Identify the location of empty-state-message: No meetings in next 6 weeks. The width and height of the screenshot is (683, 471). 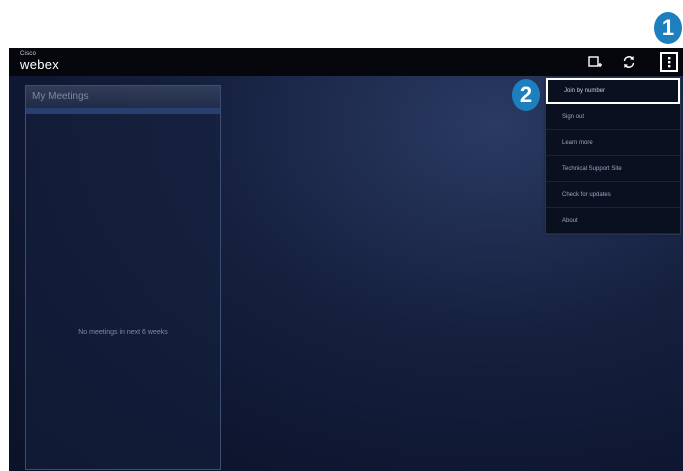
(123, 332).